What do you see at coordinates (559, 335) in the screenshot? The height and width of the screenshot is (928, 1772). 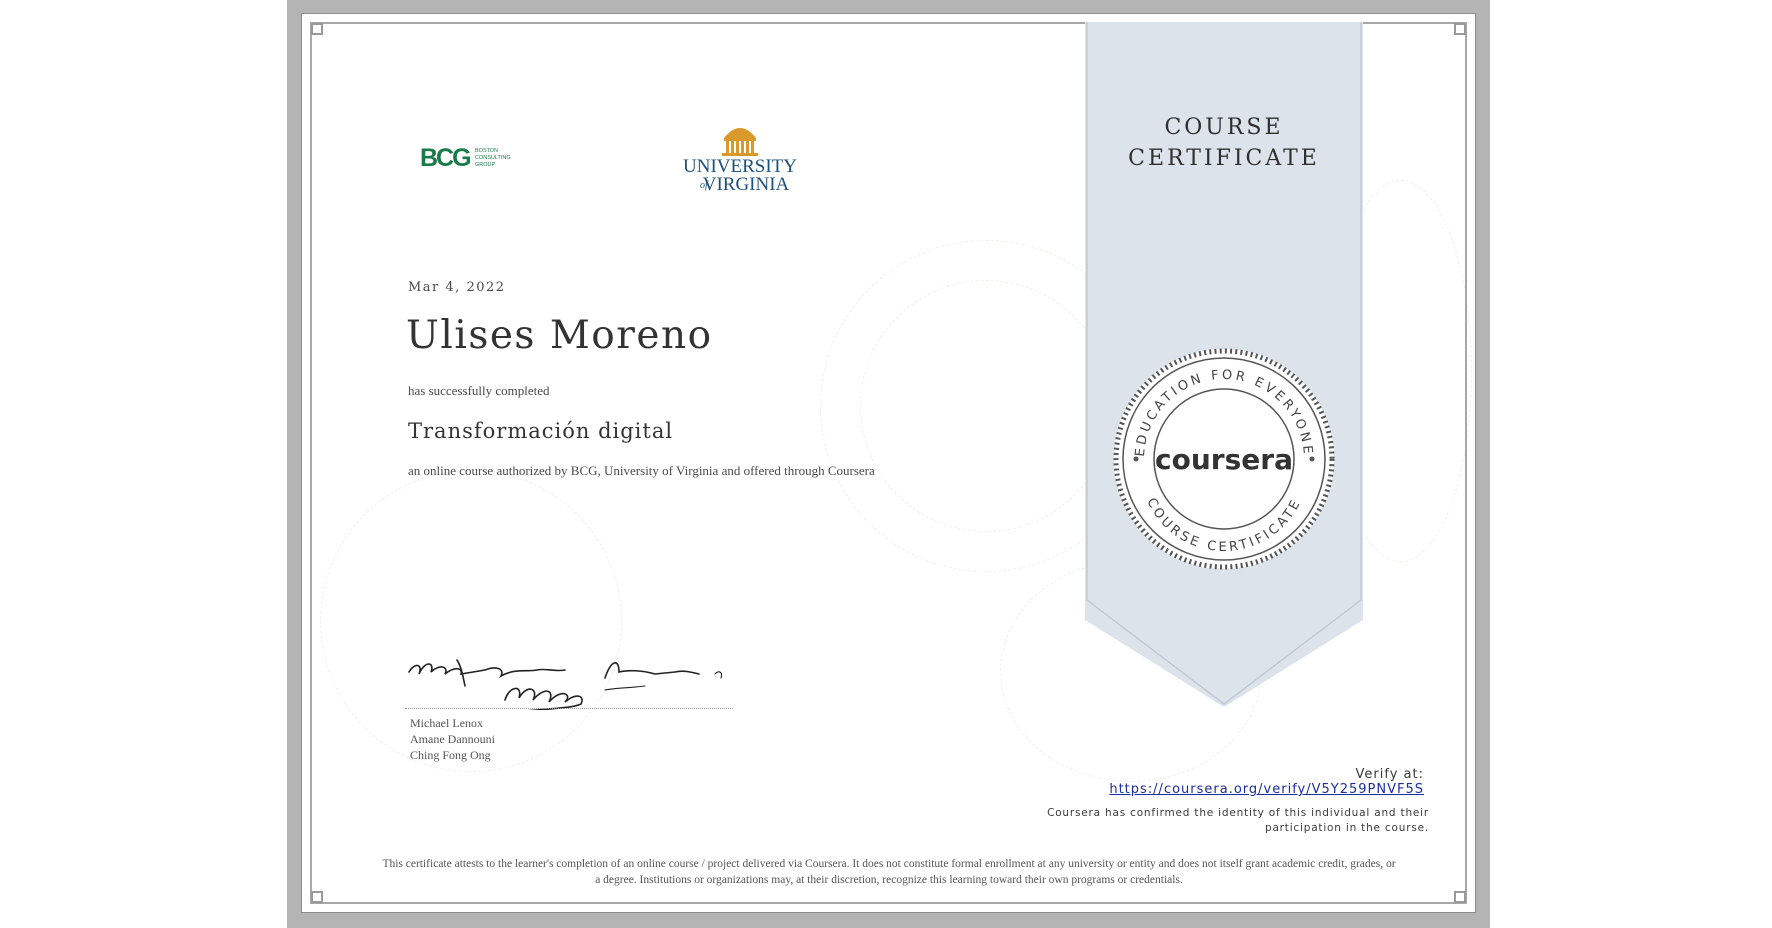 I see `recipient-name: Ulises Moreno` at bounding box center [559, 335].